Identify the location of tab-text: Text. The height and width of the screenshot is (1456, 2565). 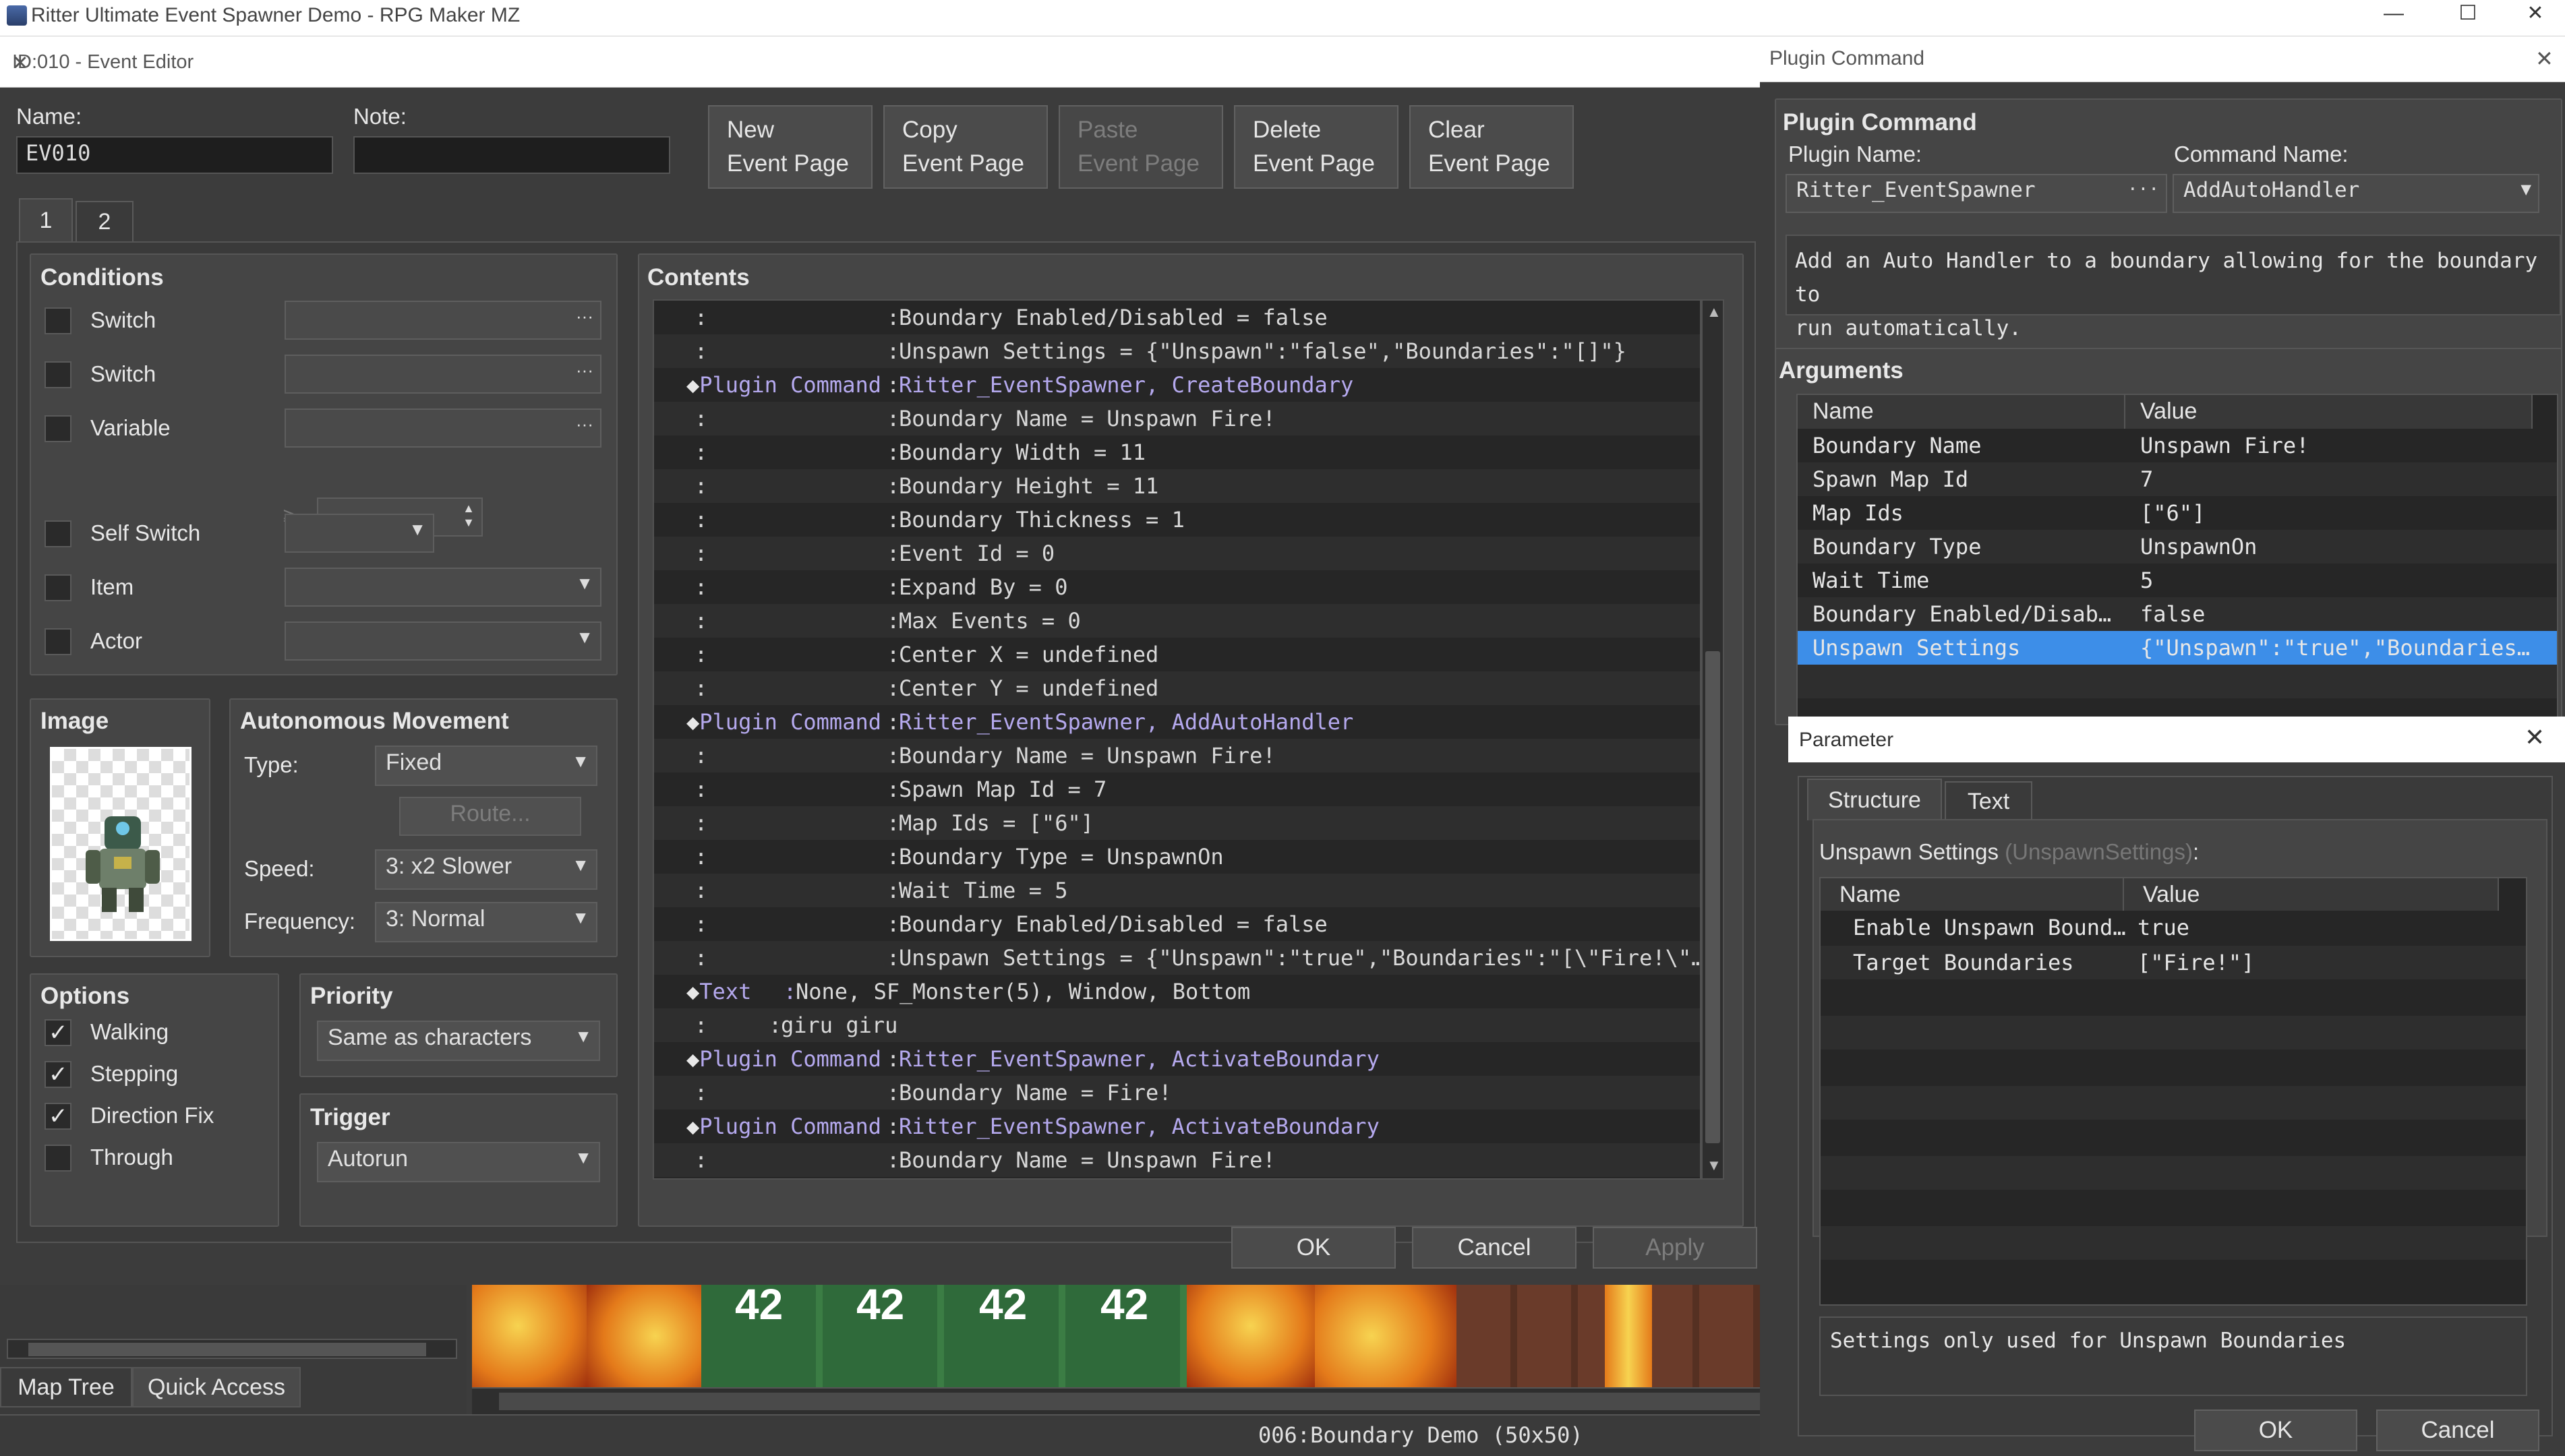
(1989, 800).